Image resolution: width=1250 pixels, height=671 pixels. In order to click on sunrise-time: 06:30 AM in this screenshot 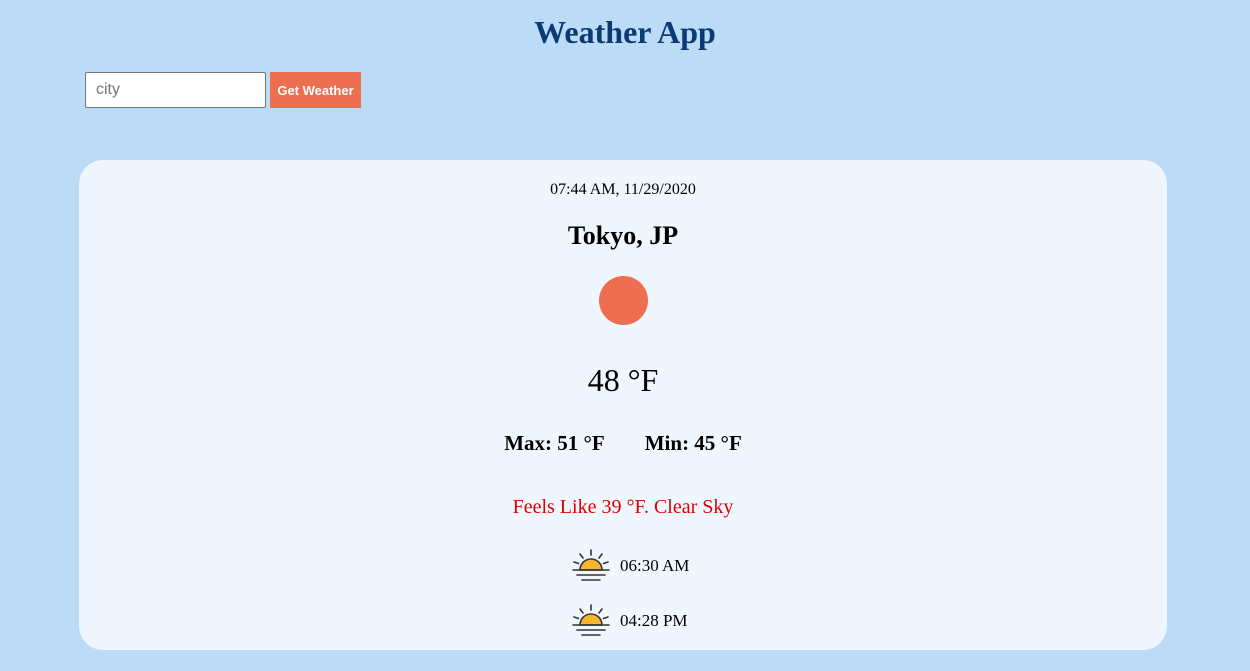, I will do `click(655, 565)`.